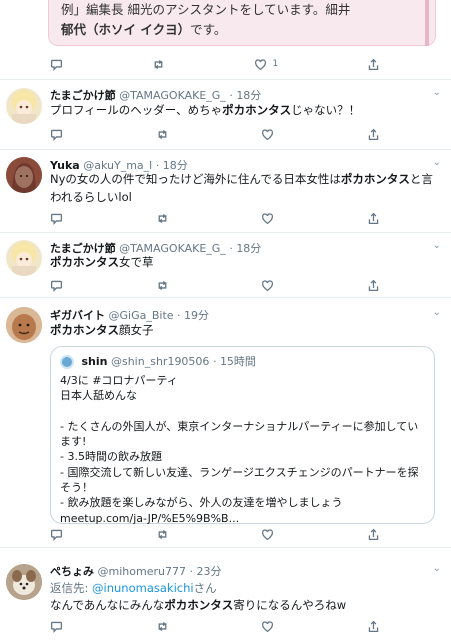 This screenshot has width=451, height=640. Describe the element at coordinates (225, 40) in the screenshot. I see `top-tweet: 1` at that location.